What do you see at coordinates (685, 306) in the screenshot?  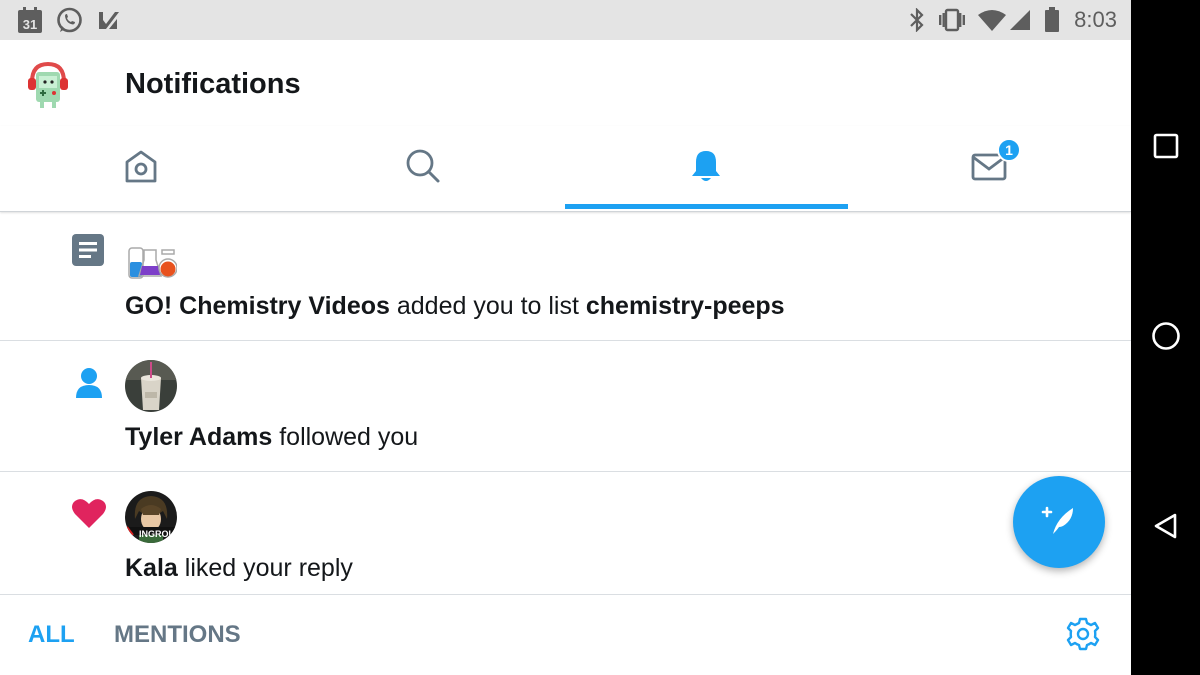 I see `notification-target: chemistry-peeps` at bounding box center [685, 306].